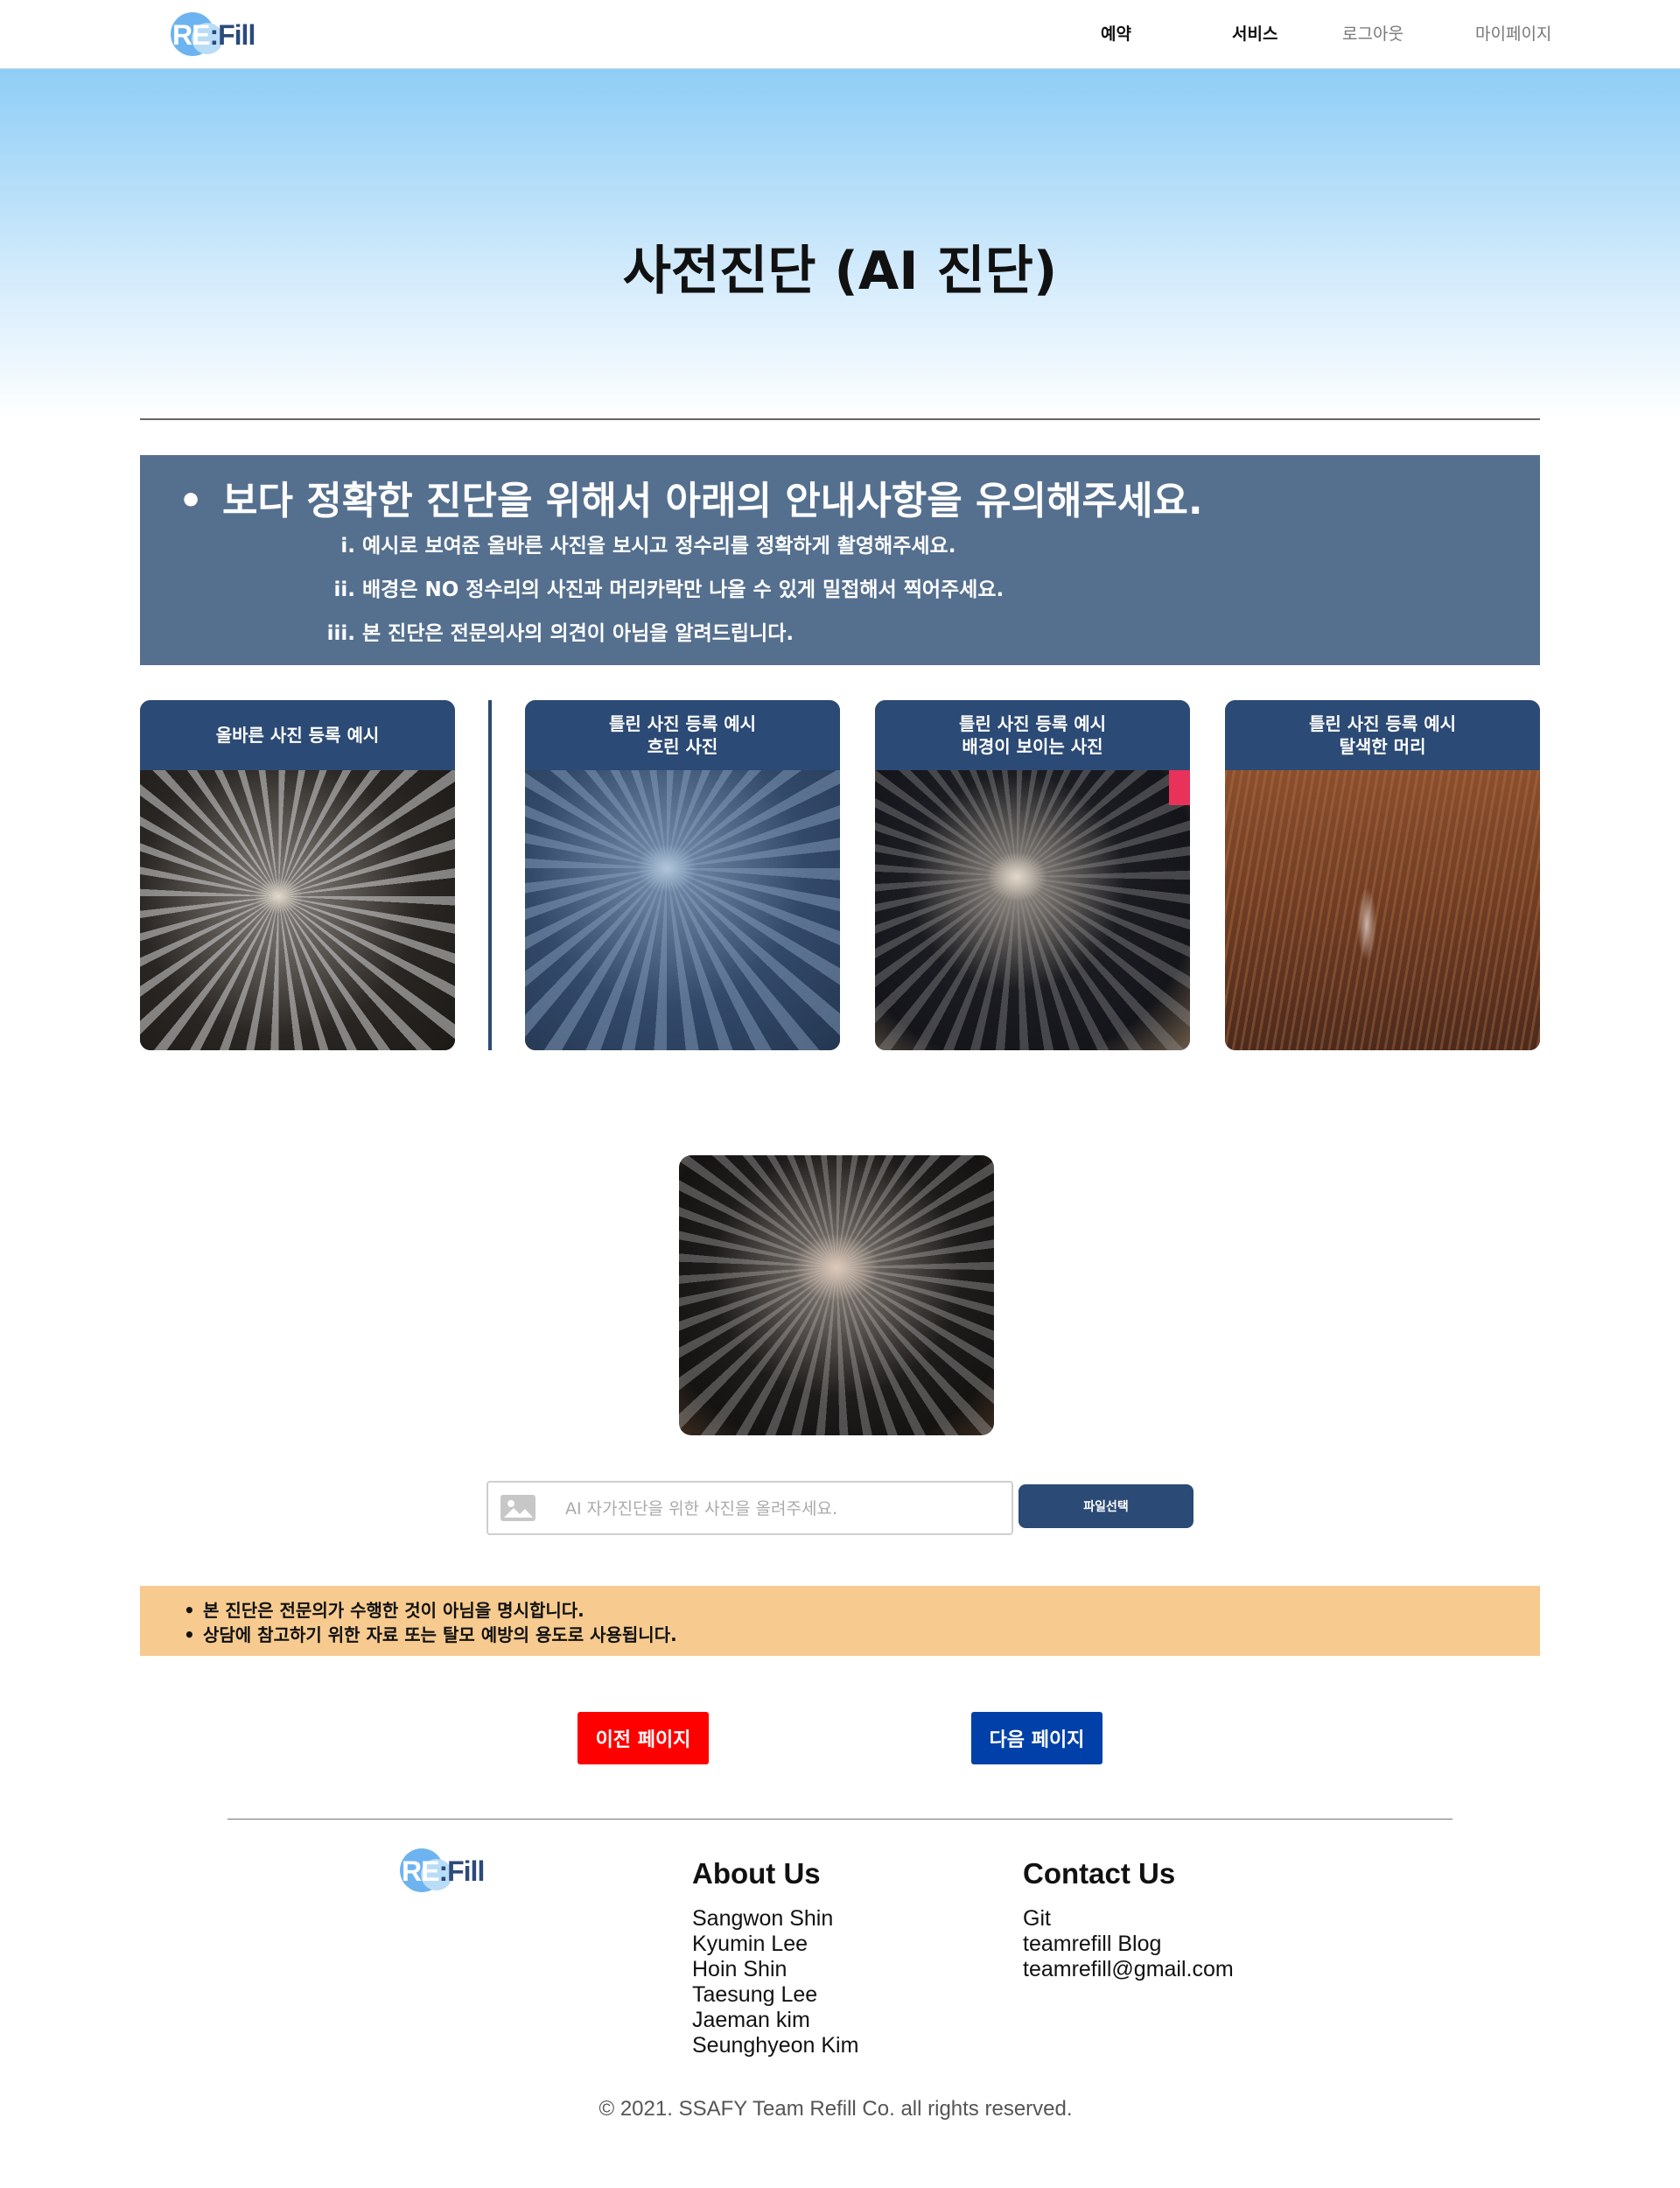  I want to click on nav-mypage: 마이페이지, so click(1513, 34).